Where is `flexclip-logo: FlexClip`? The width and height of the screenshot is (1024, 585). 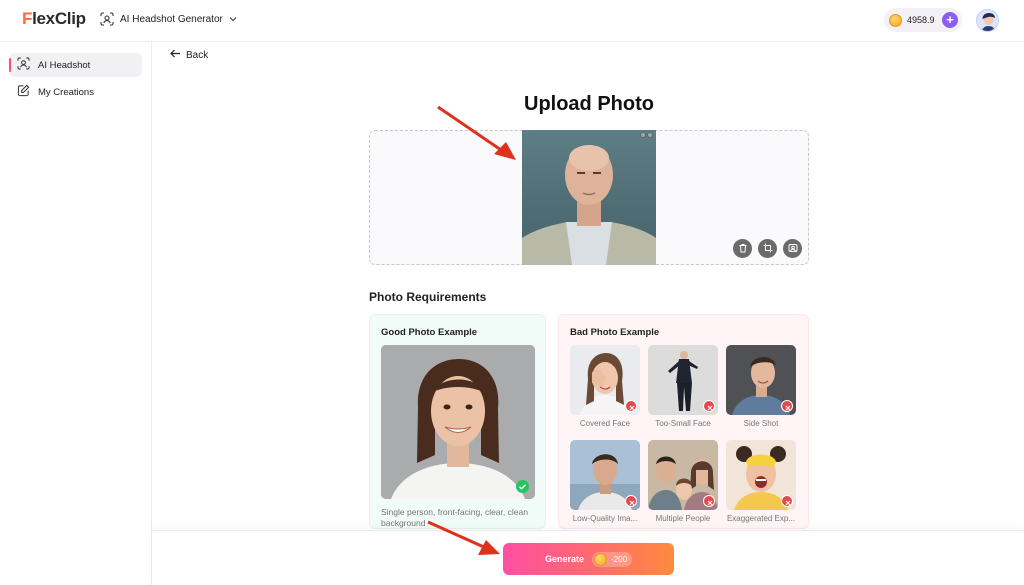 flexclip-logo: FlexClip is located at coordinates (54, 19).